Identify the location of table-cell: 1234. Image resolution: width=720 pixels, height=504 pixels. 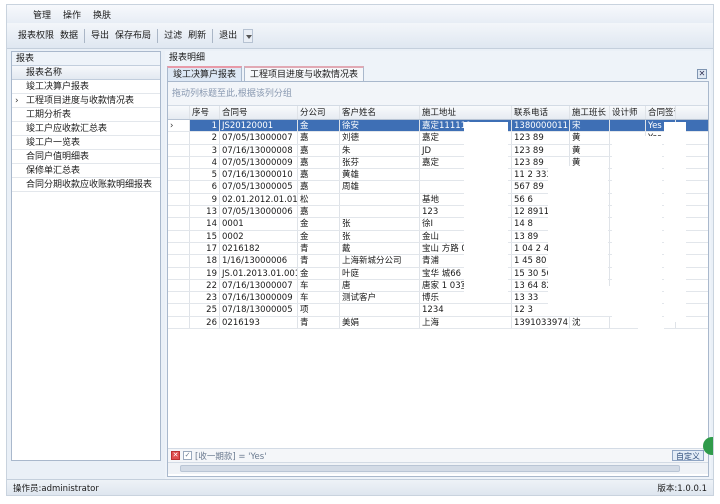
(466, 310).